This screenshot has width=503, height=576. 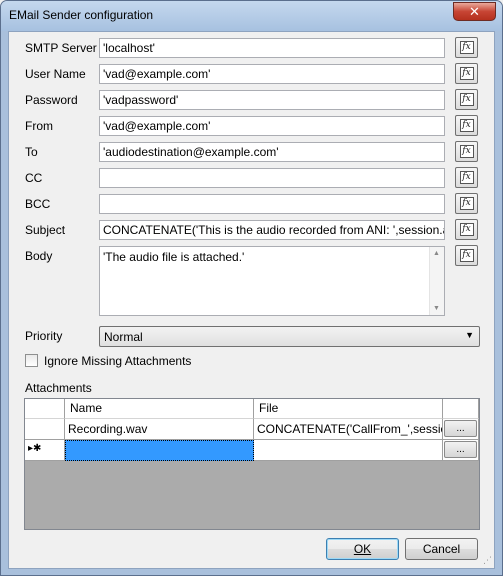 I want to click on ignore-missing-label: Ignore Missing Attachments, so click(x=117, y=361).